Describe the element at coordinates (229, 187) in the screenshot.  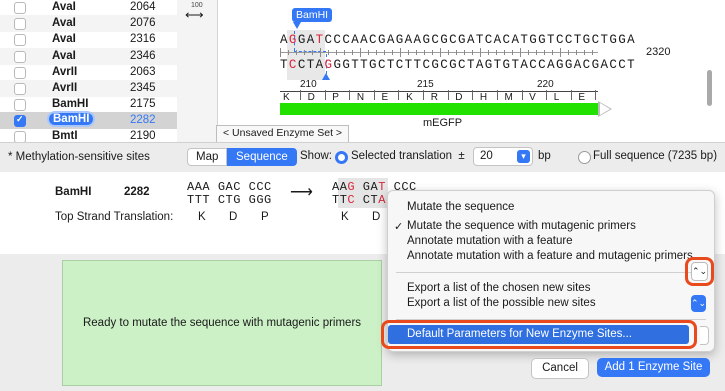
I see `original-top-codons: AAA GAC CCC` at that location.